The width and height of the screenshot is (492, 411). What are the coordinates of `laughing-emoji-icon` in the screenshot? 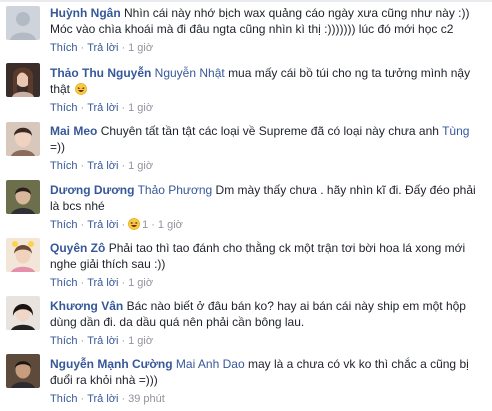 It's located at (81, 89).